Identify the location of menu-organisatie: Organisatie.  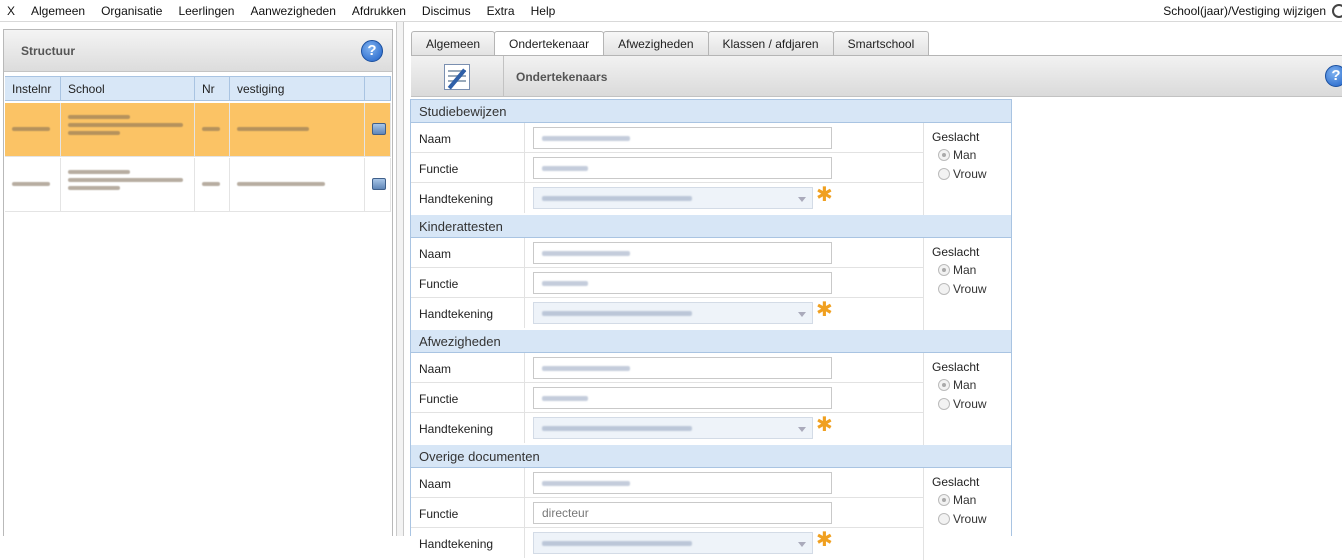
(131, 11).